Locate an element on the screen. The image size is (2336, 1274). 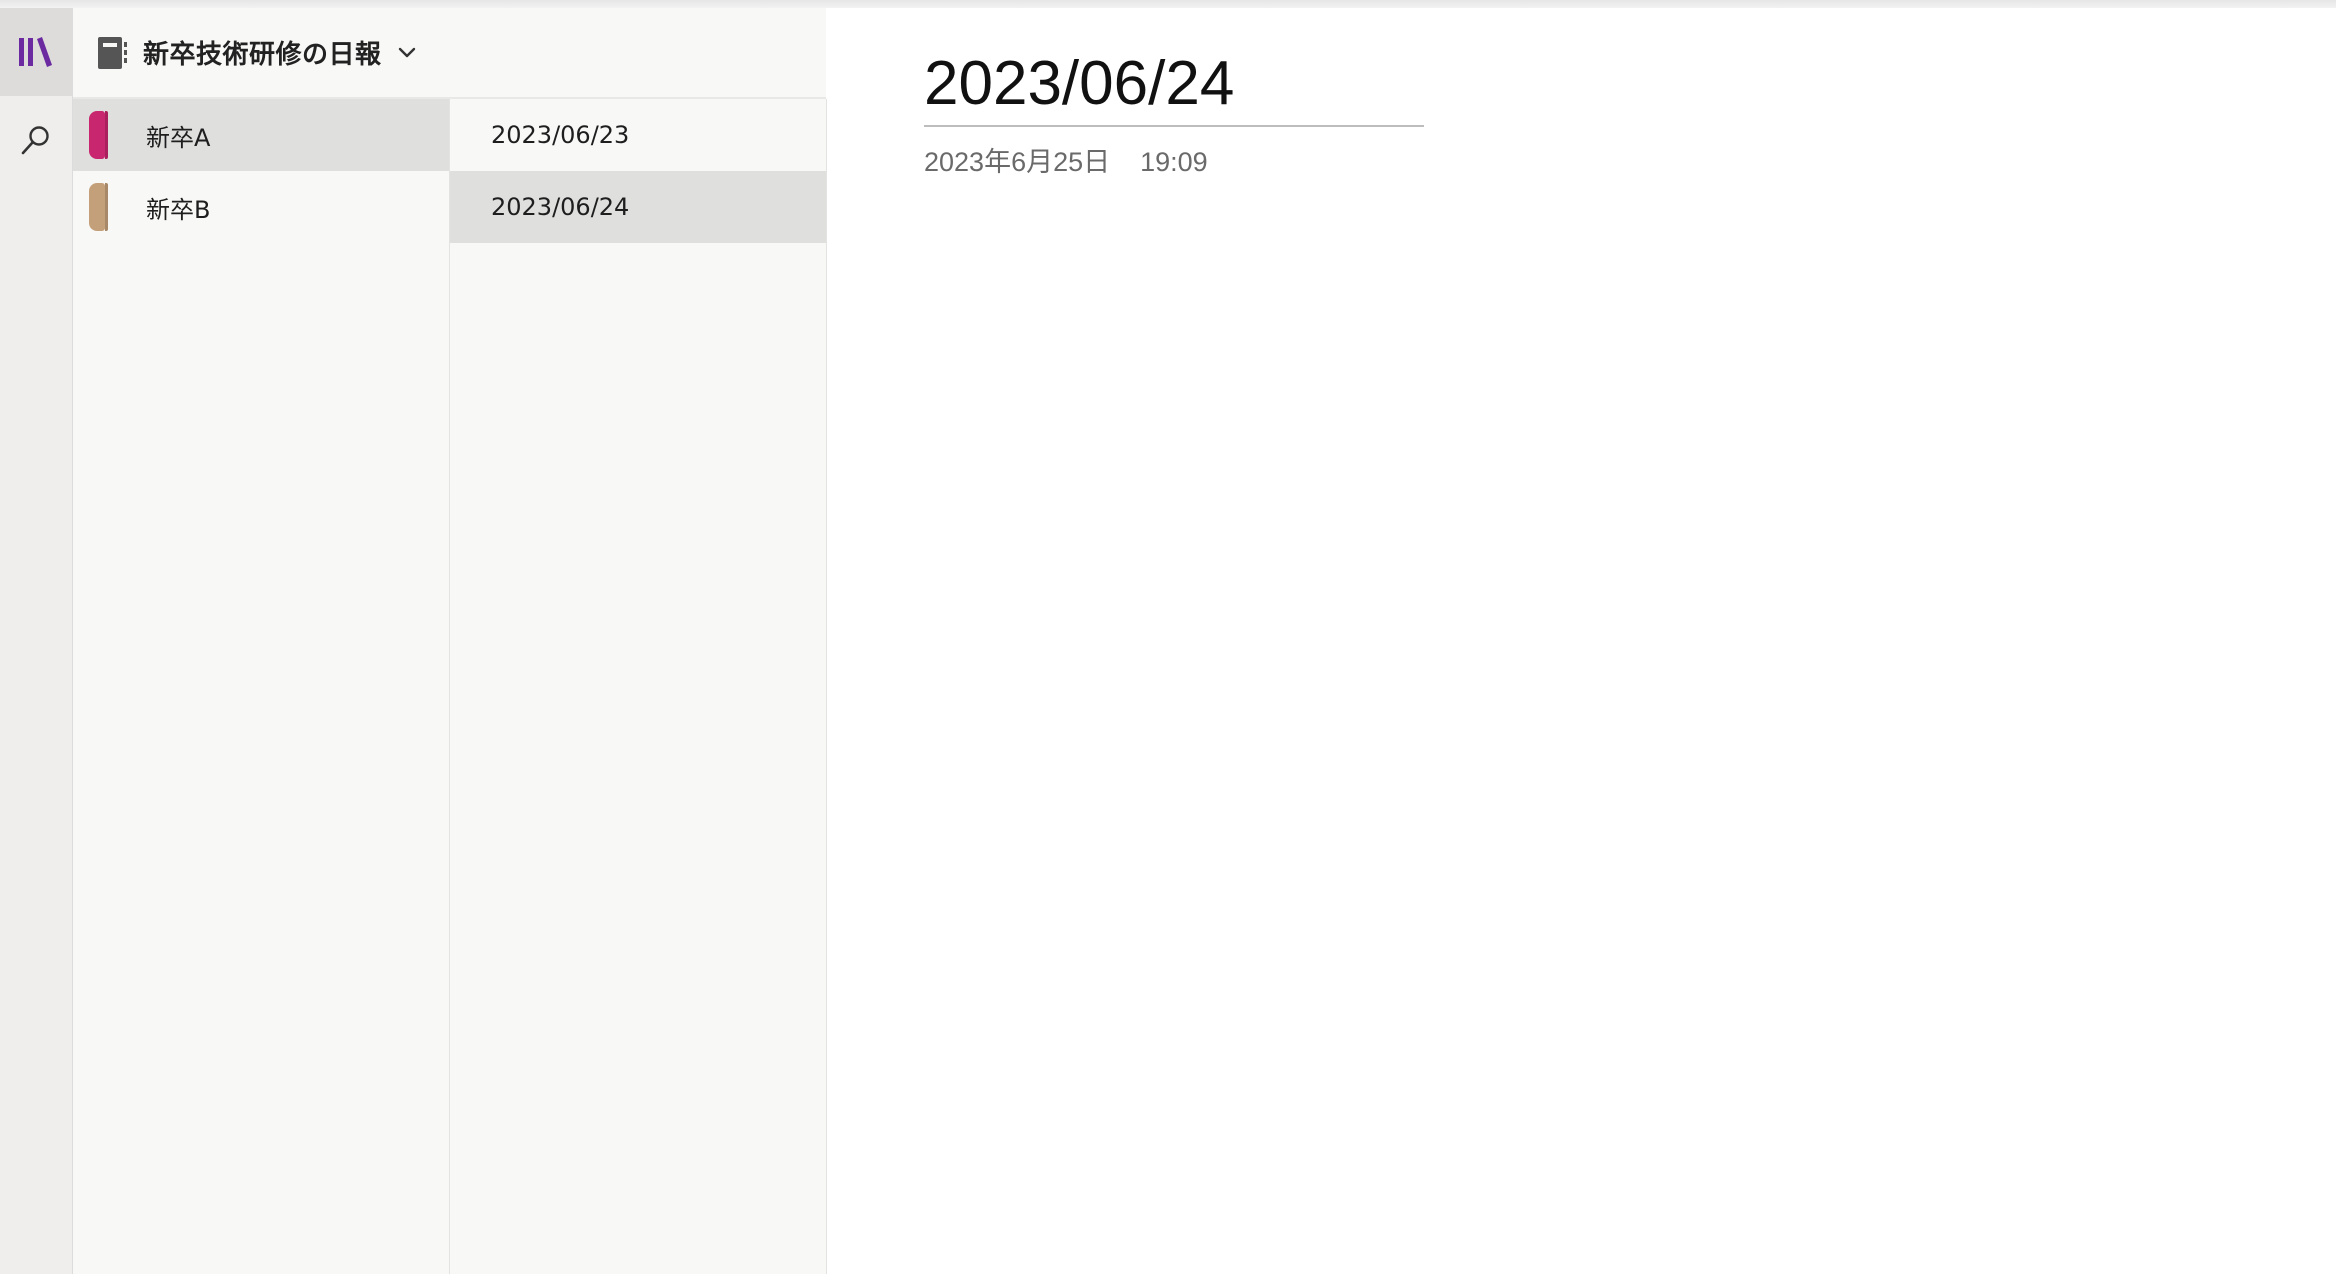
notebooks-button is located at coordinates (36, 52).